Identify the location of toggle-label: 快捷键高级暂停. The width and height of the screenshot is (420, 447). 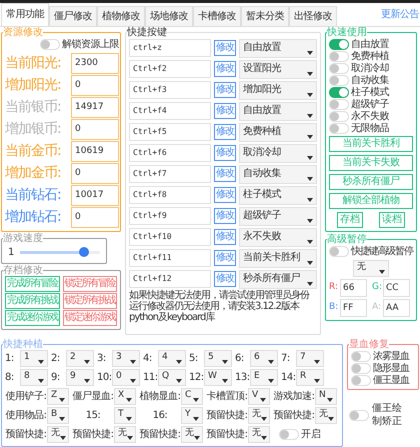
(382, 252).